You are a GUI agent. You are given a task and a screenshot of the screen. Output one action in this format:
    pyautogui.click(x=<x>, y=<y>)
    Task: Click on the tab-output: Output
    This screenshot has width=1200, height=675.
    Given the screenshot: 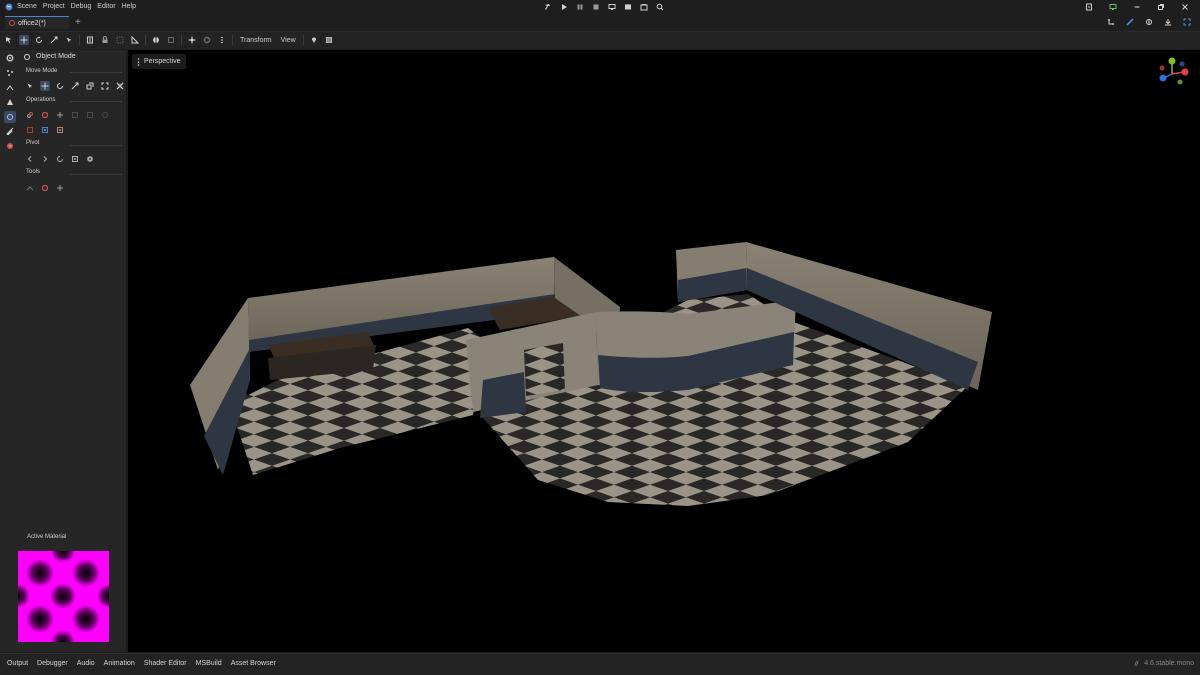 What is the action you would take?
    pyautogui.click(x=17, y=663)
    